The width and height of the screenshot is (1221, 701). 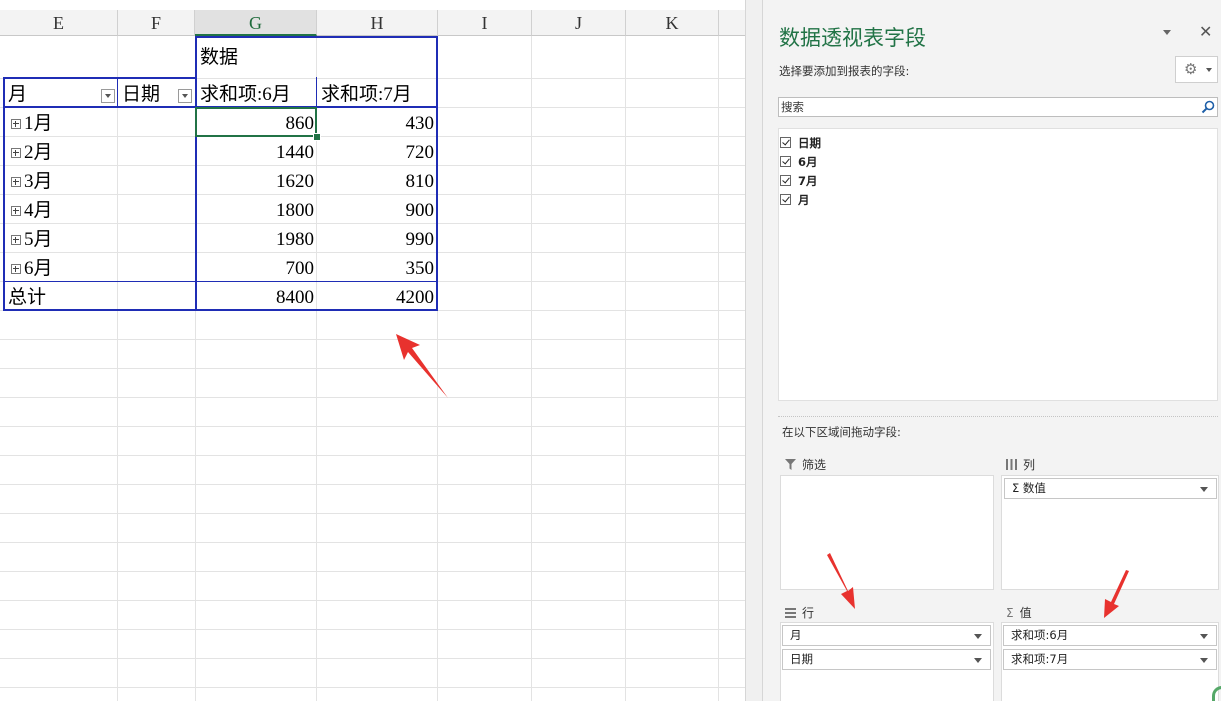 I want to click on column-header-partial, so click(x=732, y=23).